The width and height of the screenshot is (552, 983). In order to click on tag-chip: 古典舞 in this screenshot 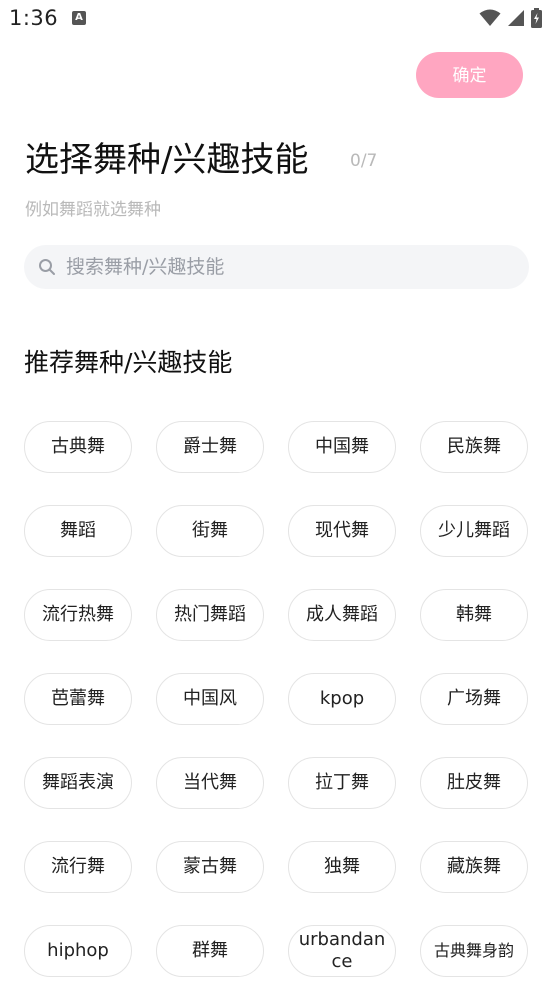, I will do `click(78, 447)`.